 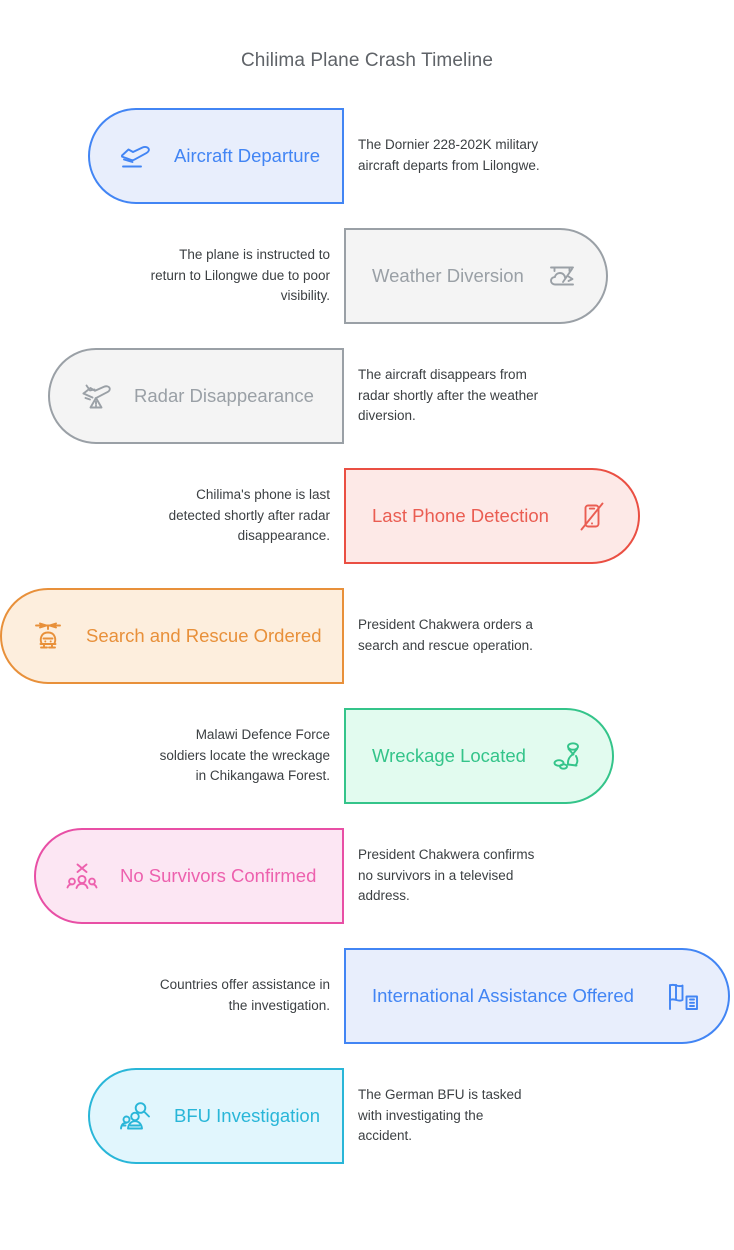 What do you see at coordinates (503, 995) in the screenshot?
I see `timeline-event-label: International Assistance Offered` at bounding box center [503, 995].